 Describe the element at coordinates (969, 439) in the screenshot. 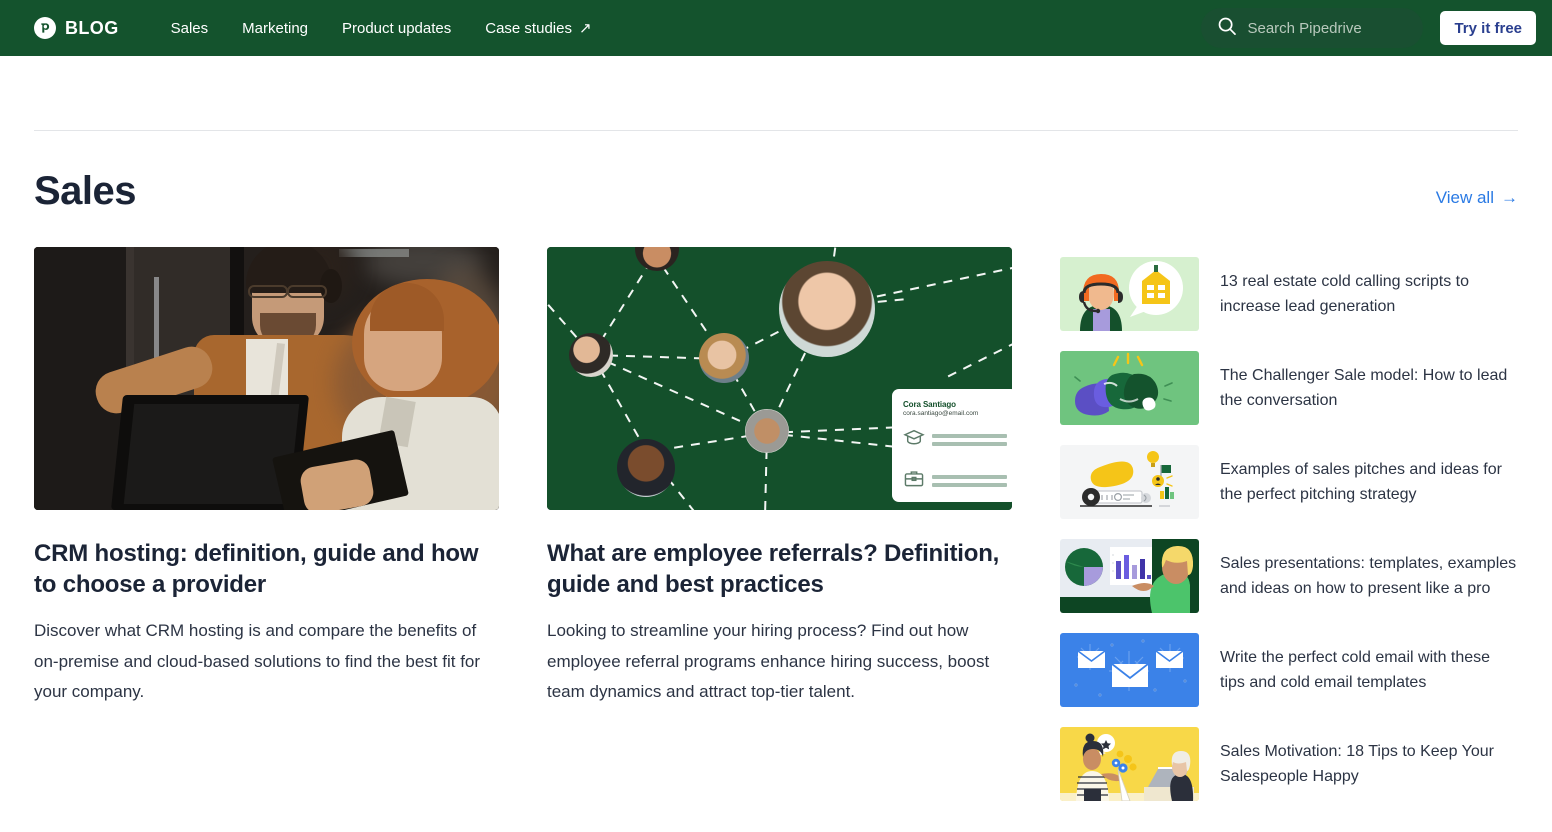

I see `education-placeholder-lines` at that location.